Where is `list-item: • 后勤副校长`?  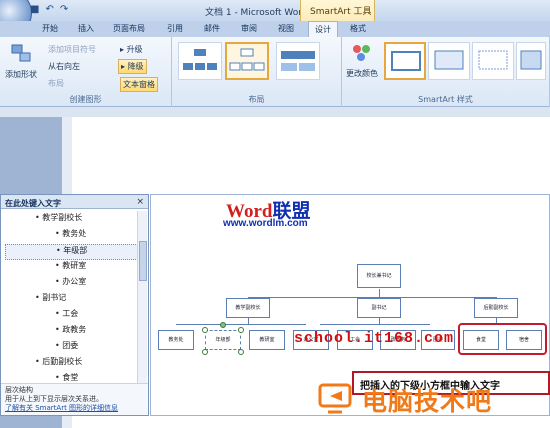
list-item: • 后勤副校长 is located at coordinates (71, 364).